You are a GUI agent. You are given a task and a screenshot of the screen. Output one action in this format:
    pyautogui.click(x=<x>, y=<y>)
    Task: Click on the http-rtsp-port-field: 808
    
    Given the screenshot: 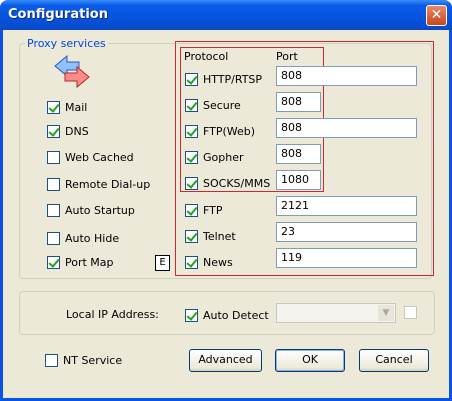 What is the action you would take?
    pyautogui.click(x=346, y=76)
    